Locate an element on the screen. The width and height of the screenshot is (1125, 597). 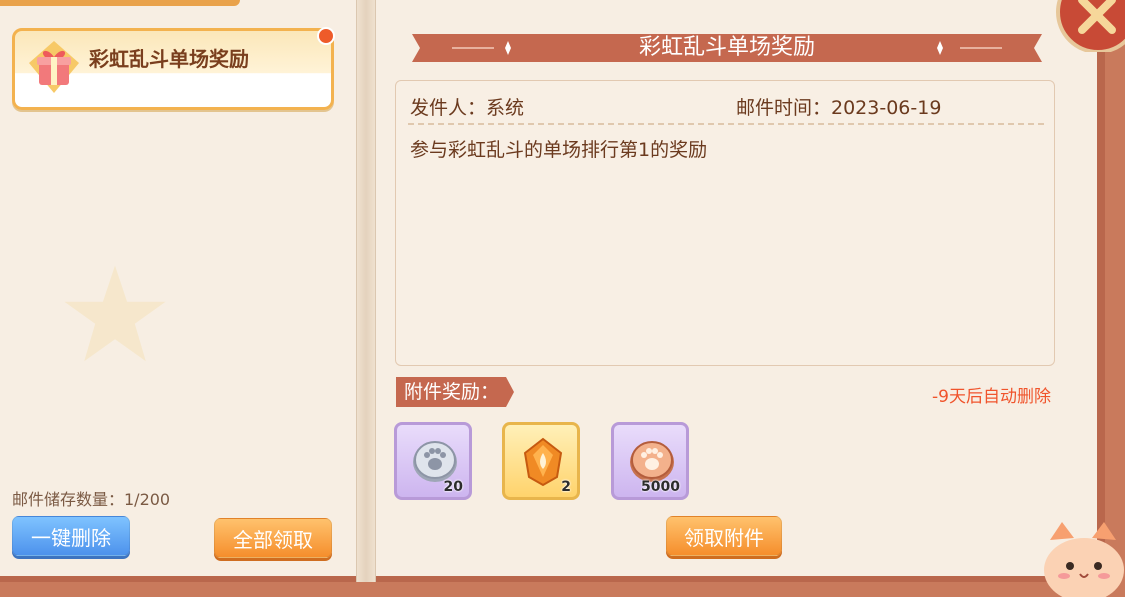
attachment-count: 2 is located at coordinates (566, 487).